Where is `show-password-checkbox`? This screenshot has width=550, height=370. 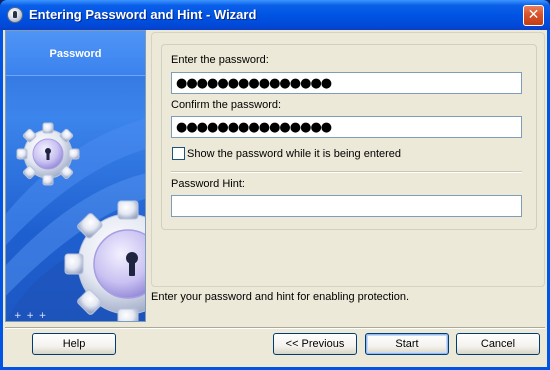
show-password-checkbox is located at coordinates (178, 153).